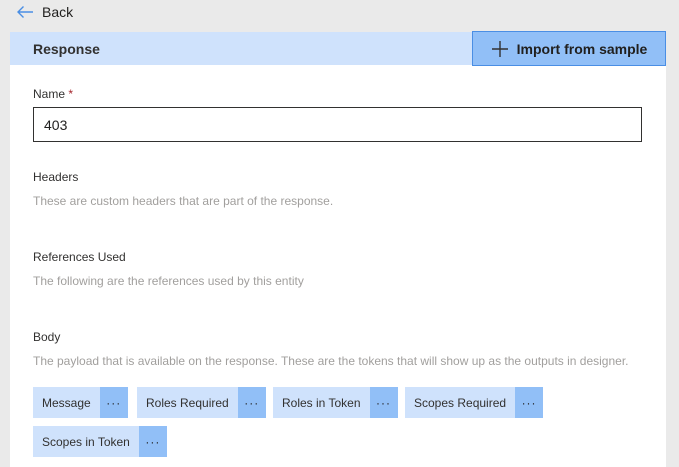 The image size is (679, 467). I want to click on token-scopes-in-token: Scopes in Token ···, so click(100, 441).